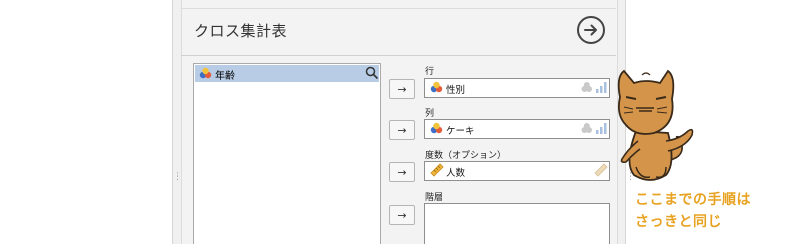 The height and width of the screenshot is (244, 800). Describe the element at coordinates (456, 173) in the screenshot. I see `frequency-slot-value: 人数` at that location.